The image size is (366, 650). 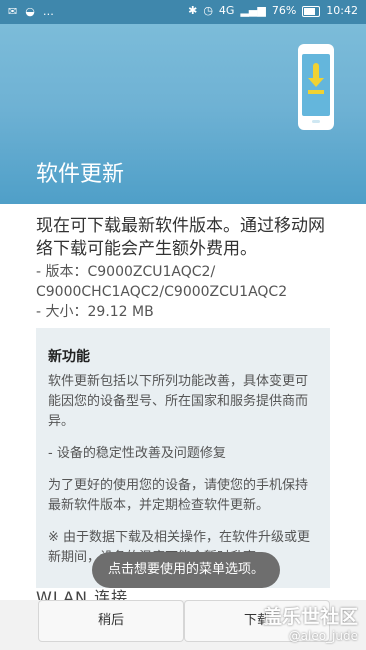 I want to click on watermark: 盖乐世社区 @aleo_jude, so click(x=303, y=622).